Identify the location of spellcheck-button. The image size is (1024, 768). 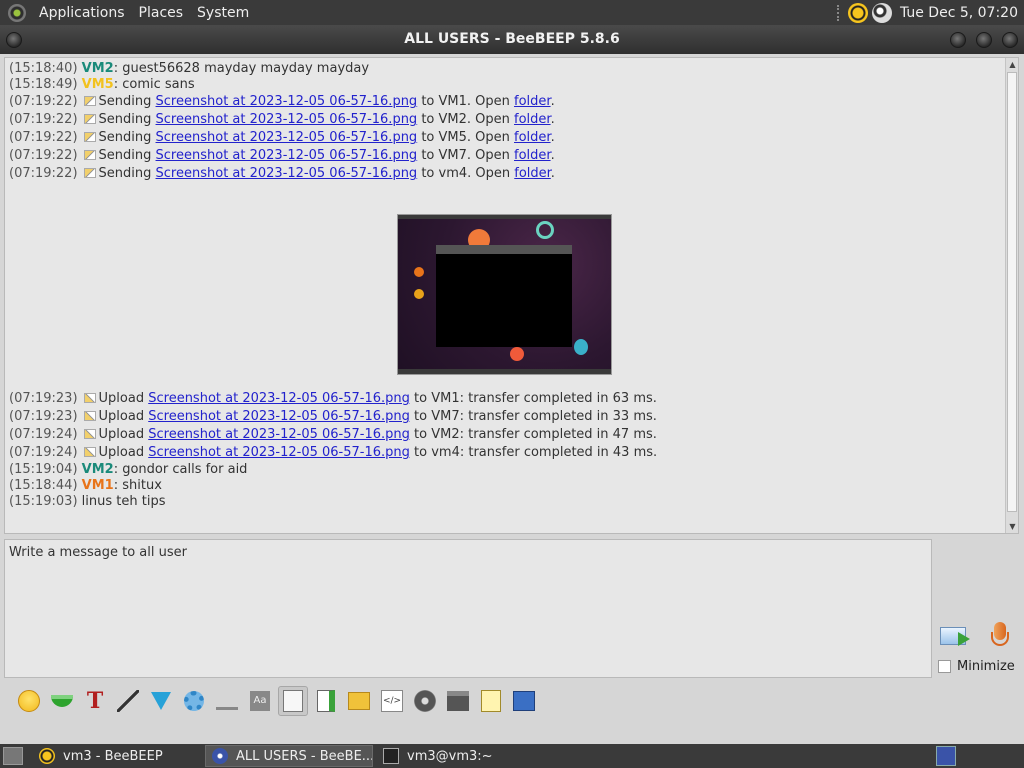
(227, 701).